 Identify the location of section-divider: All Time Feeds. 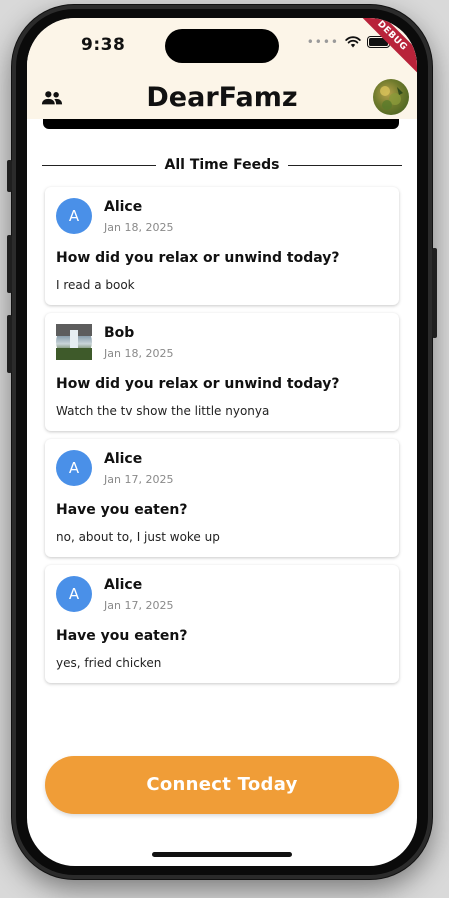
(222, 165).